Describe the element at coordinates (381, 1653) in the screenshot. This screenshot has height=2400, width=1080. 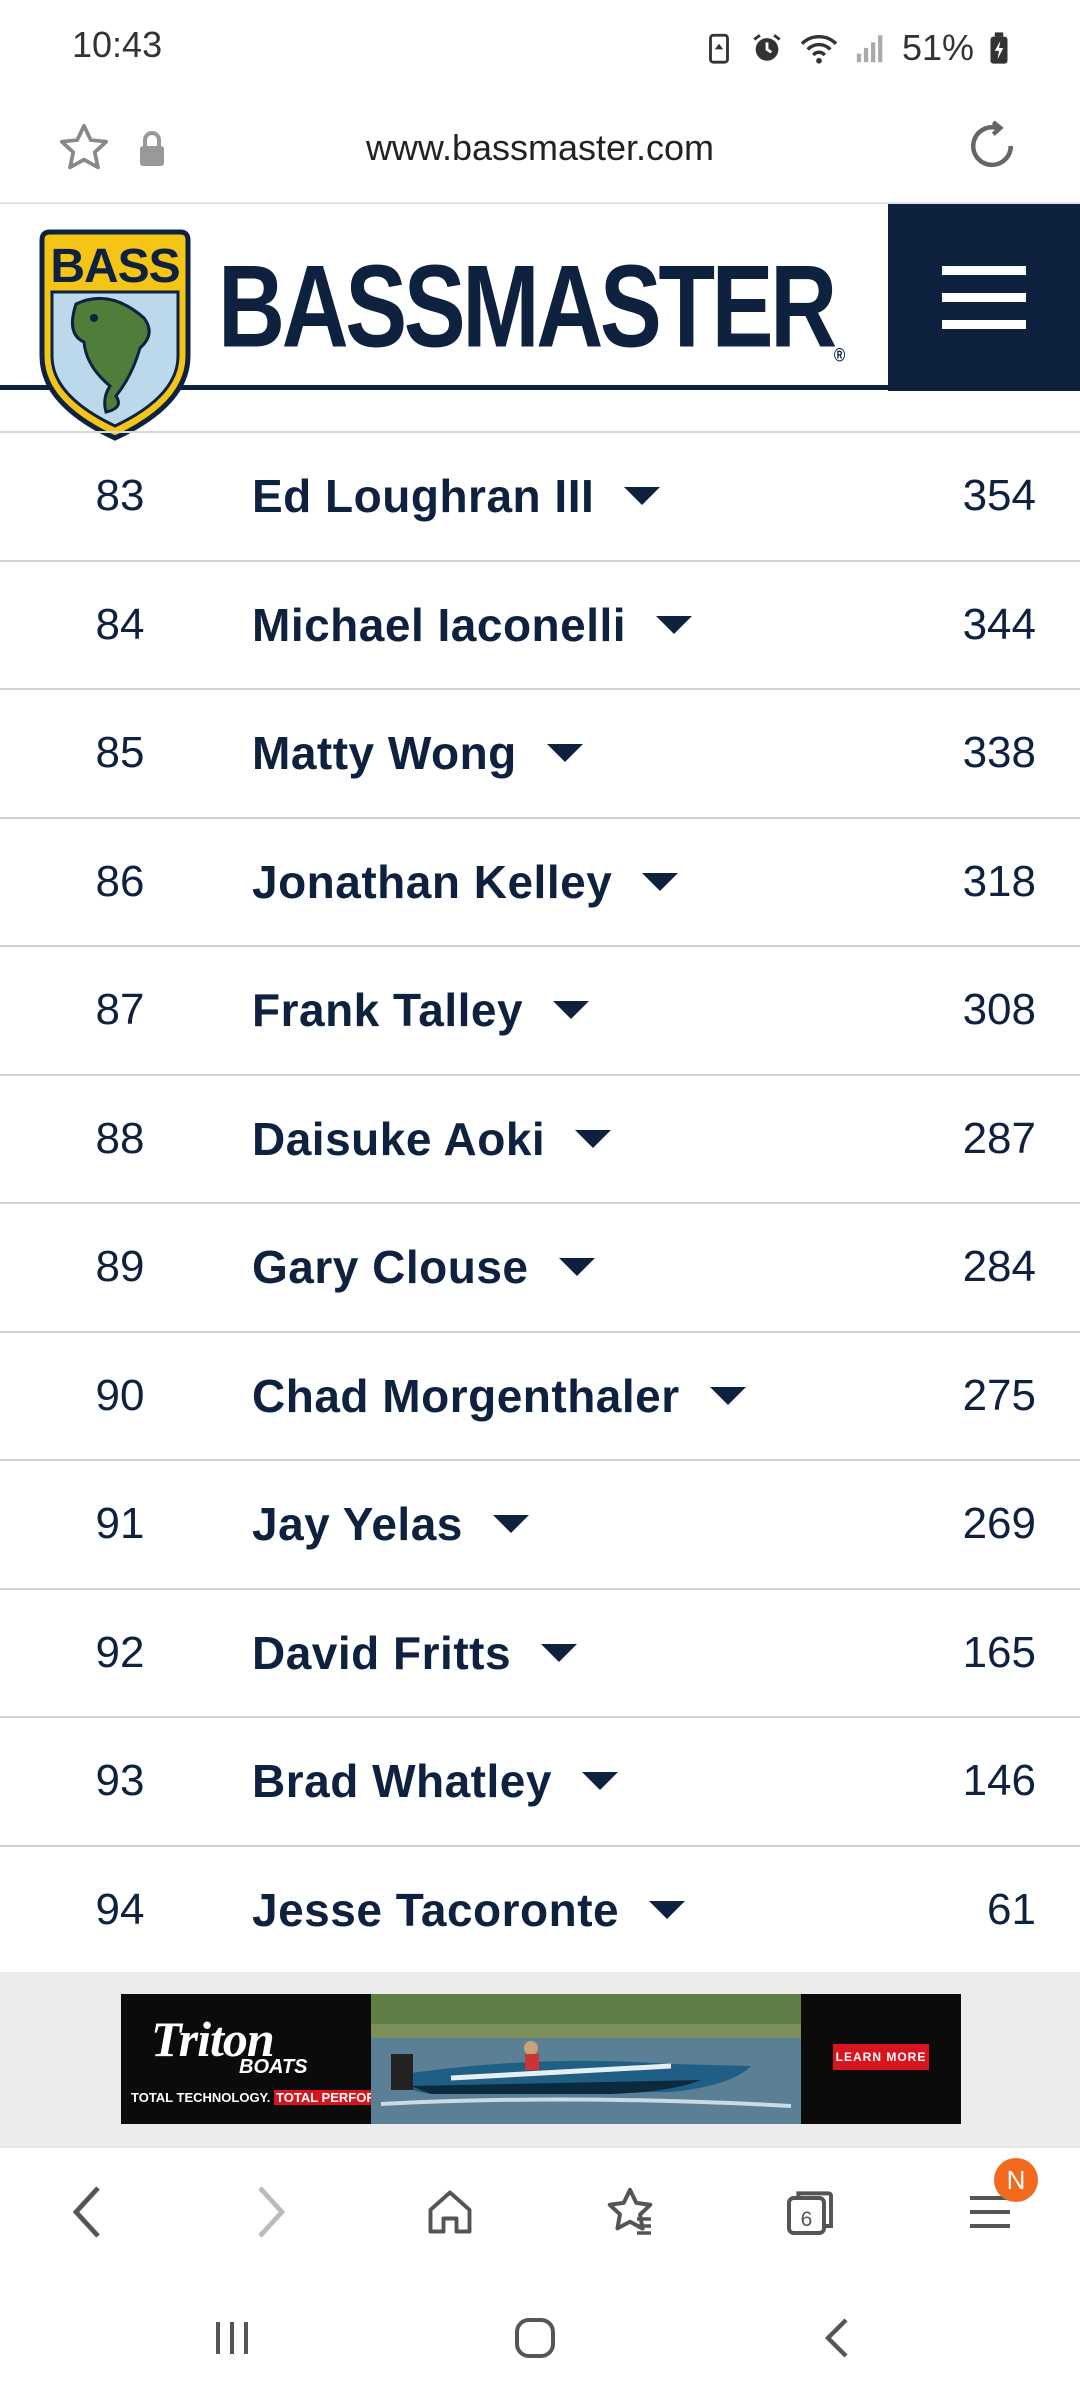
I see `angler-name: David Fritts` at that location.